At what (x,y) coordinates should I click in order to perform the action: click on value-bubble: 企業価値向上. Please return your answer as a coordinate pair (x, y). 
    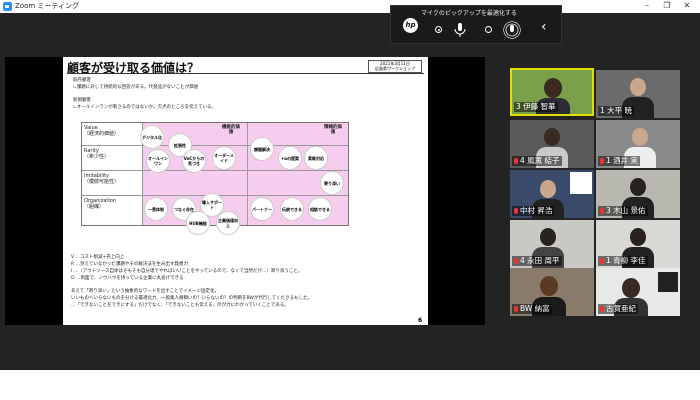
    Looking at the image, I should click on (228, 223).